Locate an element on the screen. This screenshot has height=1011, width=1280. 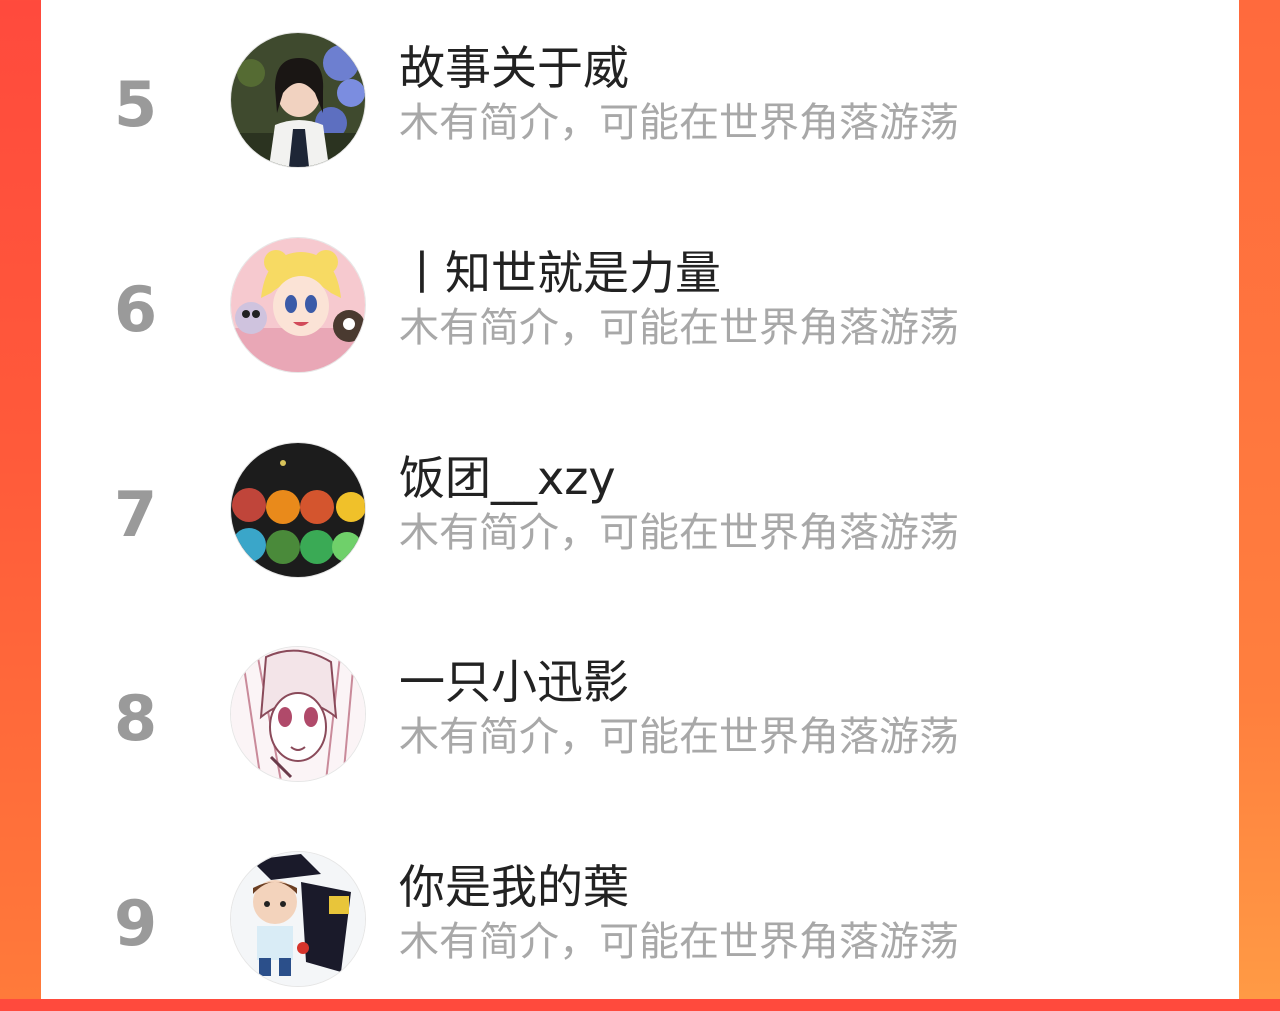
rank-number: 6 is located at coordinates (136, 309).